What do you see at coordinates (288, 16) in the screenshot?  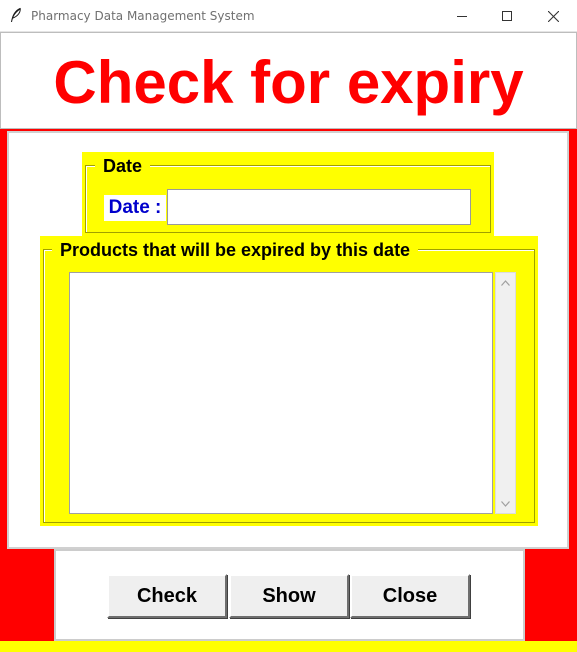 I see `title-bar: Pharmacy Data Management System` at bounding box center [288, 16].